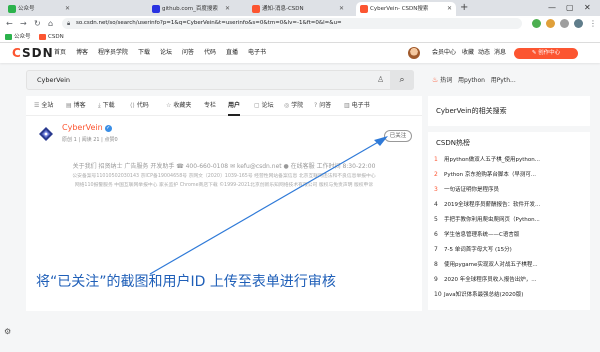  I want to click on bottom-bar, so click(300, 345).